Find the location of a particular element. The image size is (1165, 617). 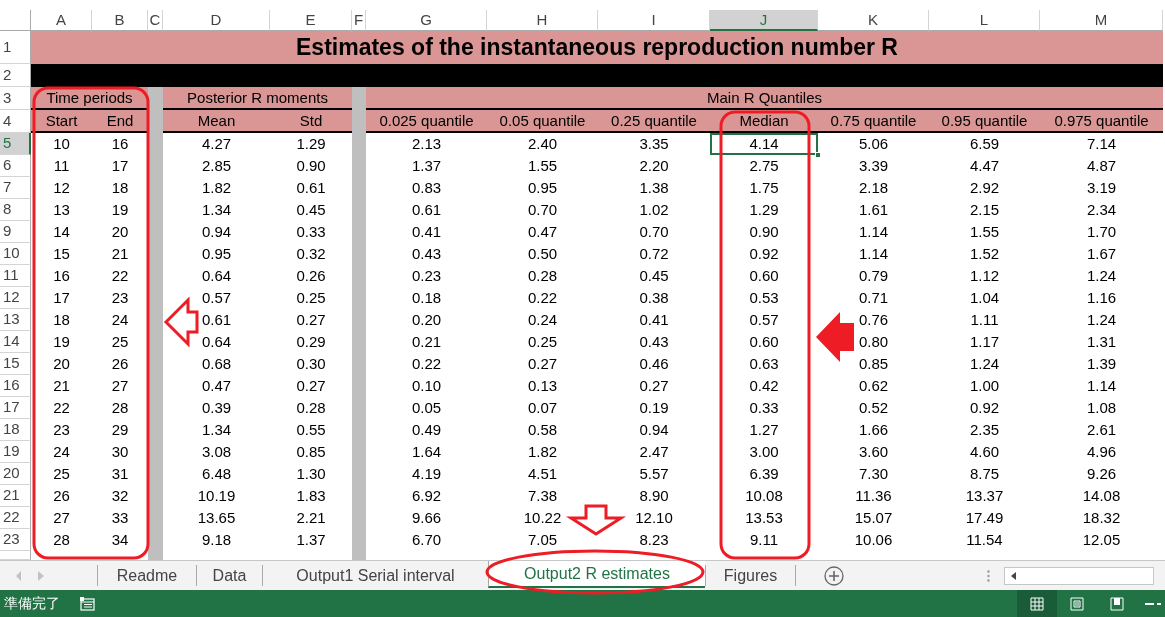

table-cell-text: 5.06 is located at coordinates (873, 144).